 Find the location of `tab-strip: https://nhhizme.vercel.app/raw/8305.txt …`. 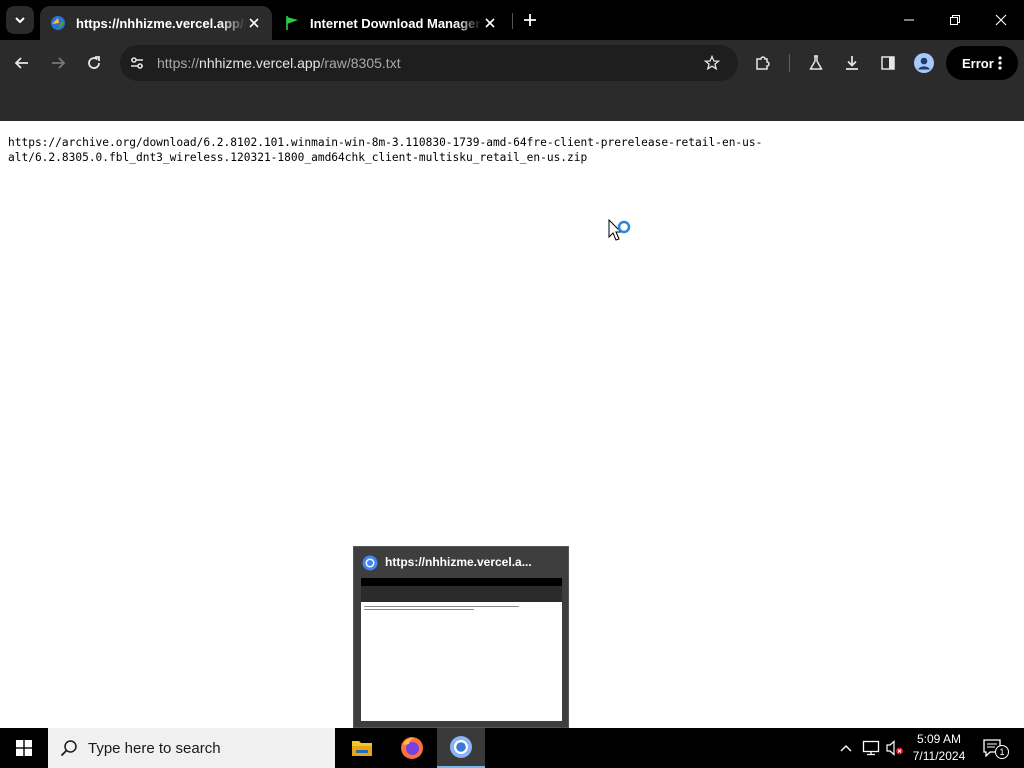

tab-strip: https://nhhizme.vercel.app/raw/8305.txt … is located at coordinates (512, 20).